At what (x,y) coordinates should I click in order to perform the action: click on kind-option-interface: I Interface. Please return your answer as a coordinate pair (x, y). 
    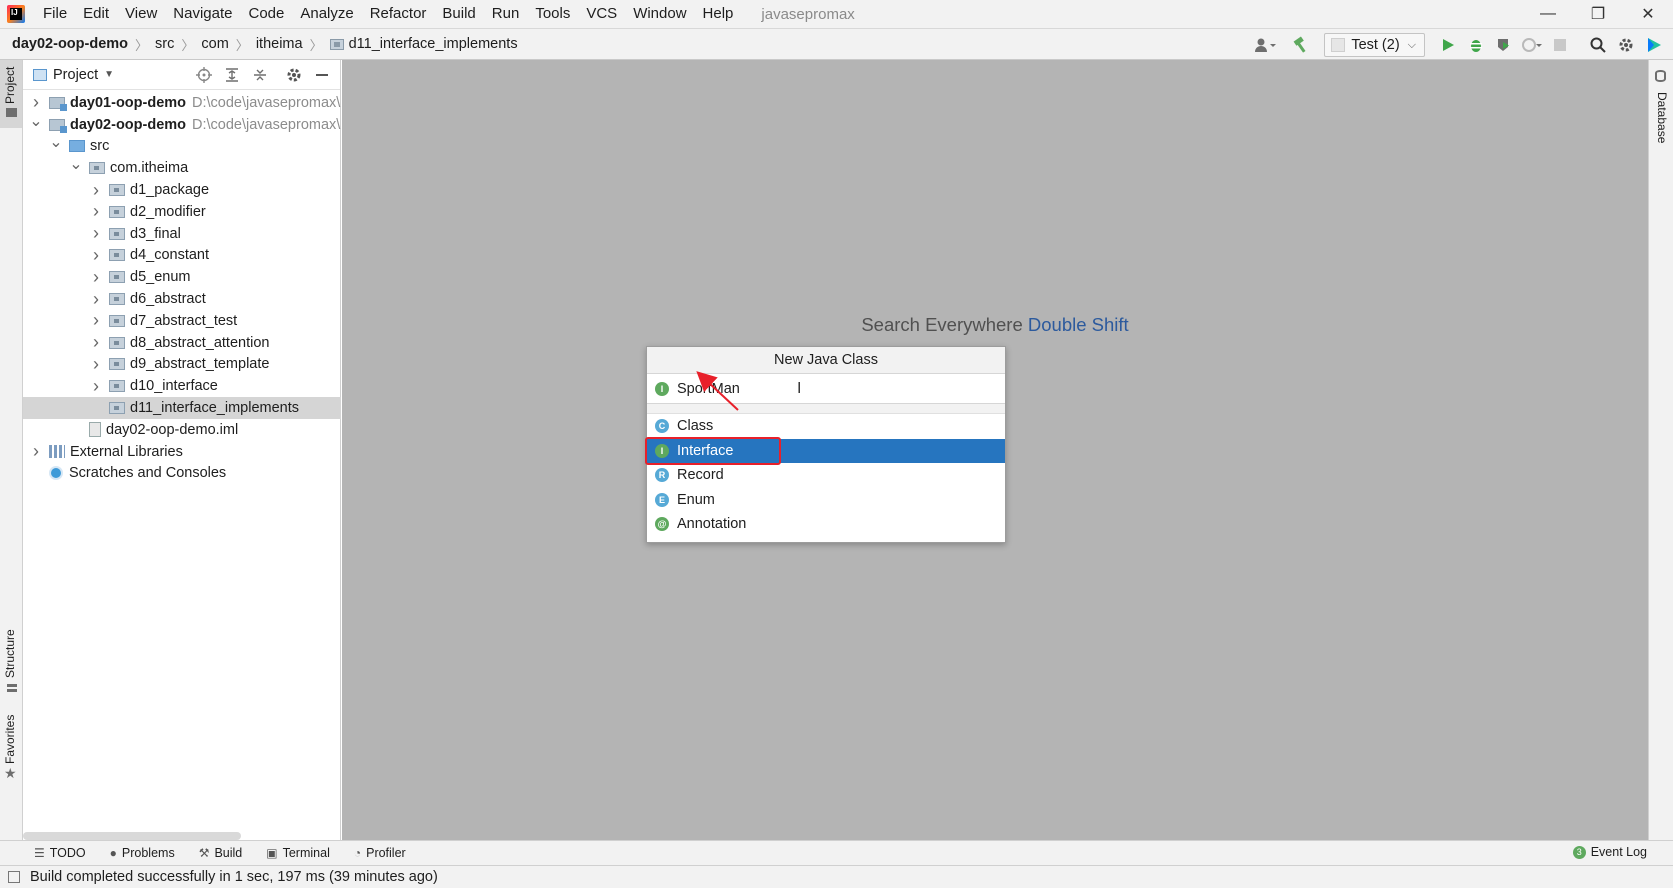
    Looking at the image, I should click on (825, 450).